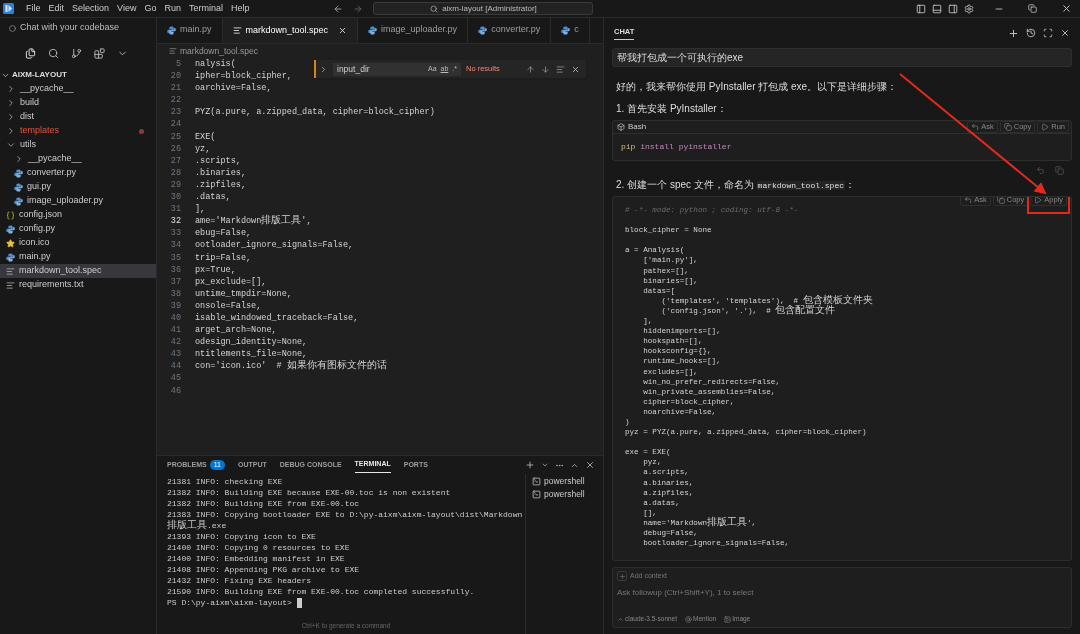  What do you see at coordinates (78, 271) in the screenshot?
I see `tree-item: markdown_tool.spec` at bounding box center [78, 271].